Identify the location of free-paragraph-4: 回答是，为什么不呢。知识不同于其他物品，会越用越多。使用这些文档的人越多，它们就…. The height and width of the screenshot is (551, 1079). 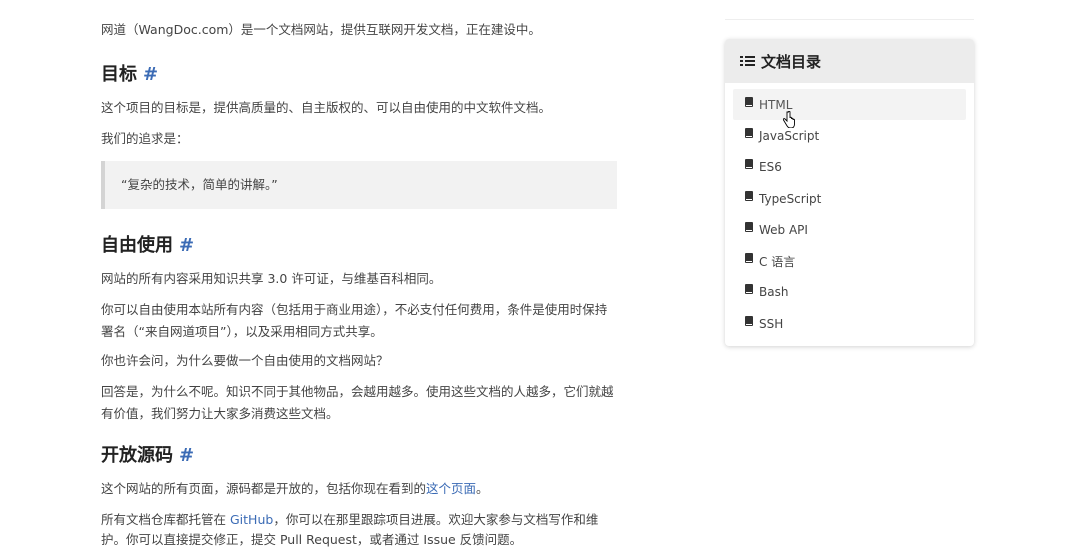
(357, 402).